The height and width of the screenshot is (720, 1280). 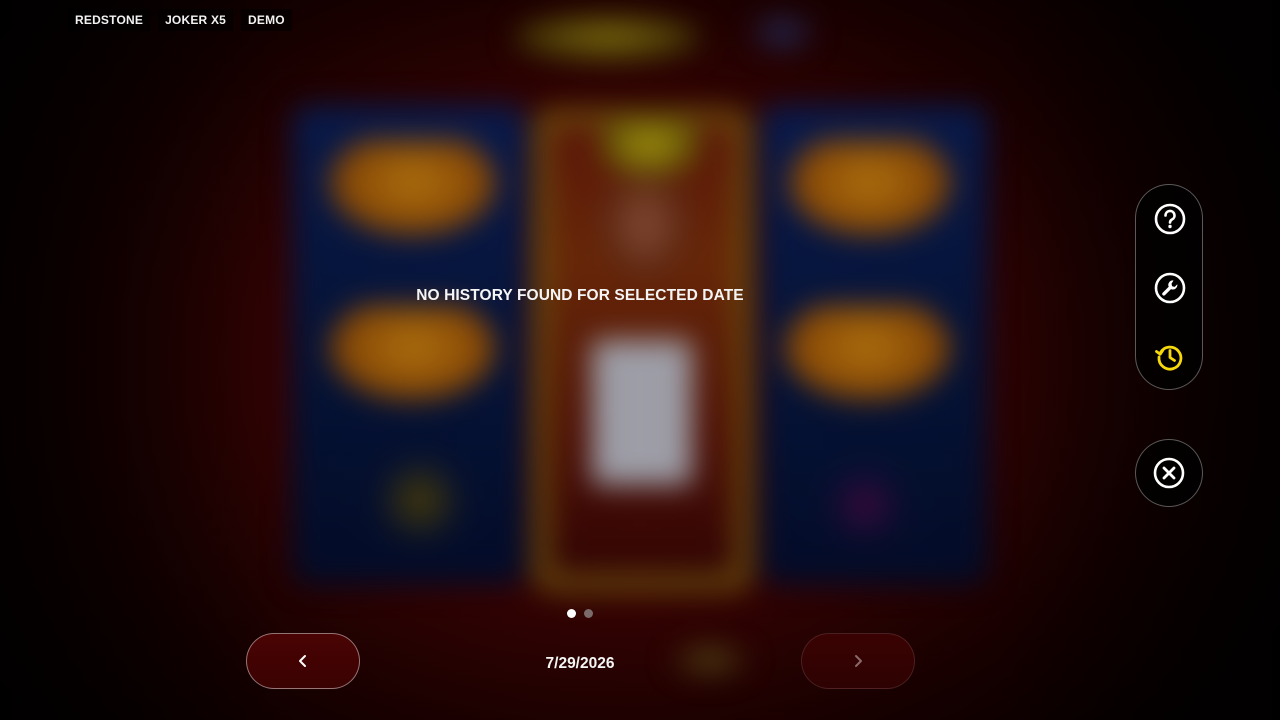 I want to click on game-info-tags: REDSTONE JOKER X5 DEMO, so click(x=180, y=20).